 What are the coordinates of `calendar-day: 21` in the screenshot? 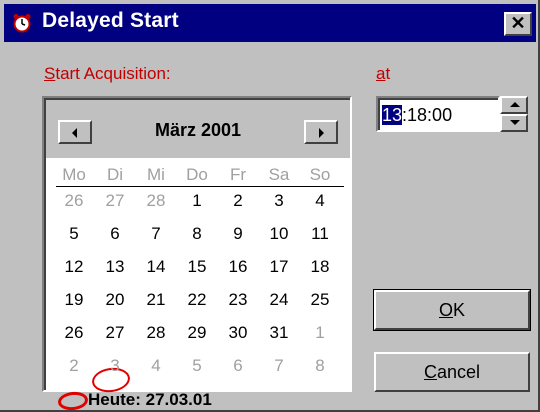 It's located at (156, 300).